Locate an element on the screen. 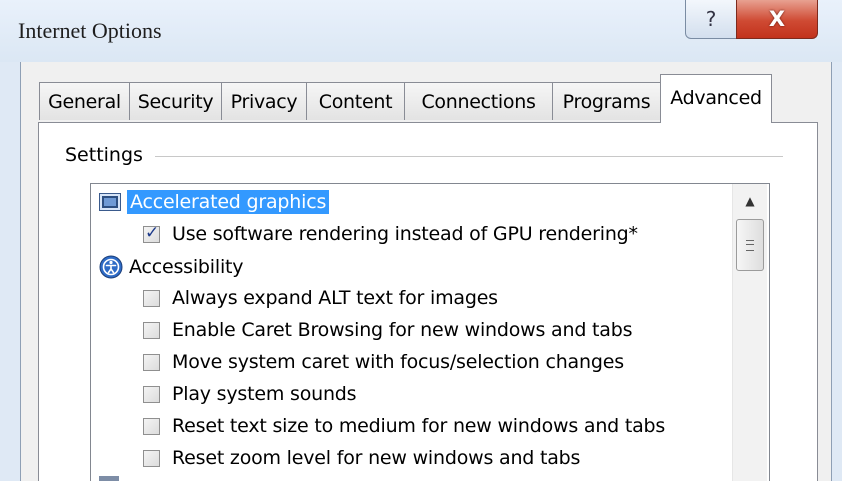 The height and width of the screenshot is (481, 842). settings-scrollbar: ▲ is located at coordinates (749, 332).